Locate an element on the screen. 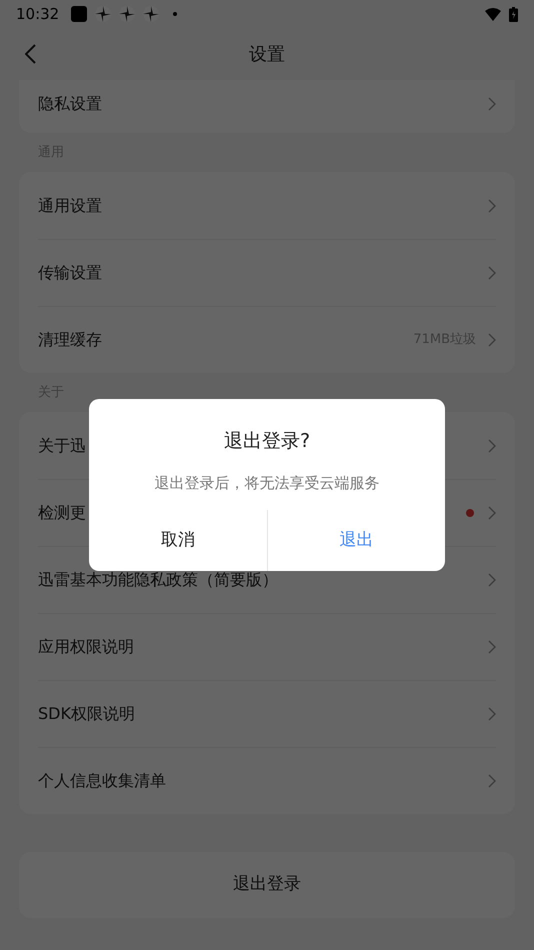 This screenshot has width=534, height=950. row-label: 隐私设置 is located at coordinates (70, 103).